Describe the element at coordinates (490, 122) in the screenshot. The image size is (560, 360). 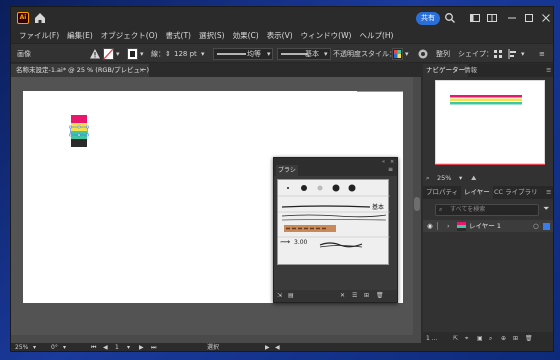
I see `navigator-preview` at that location.